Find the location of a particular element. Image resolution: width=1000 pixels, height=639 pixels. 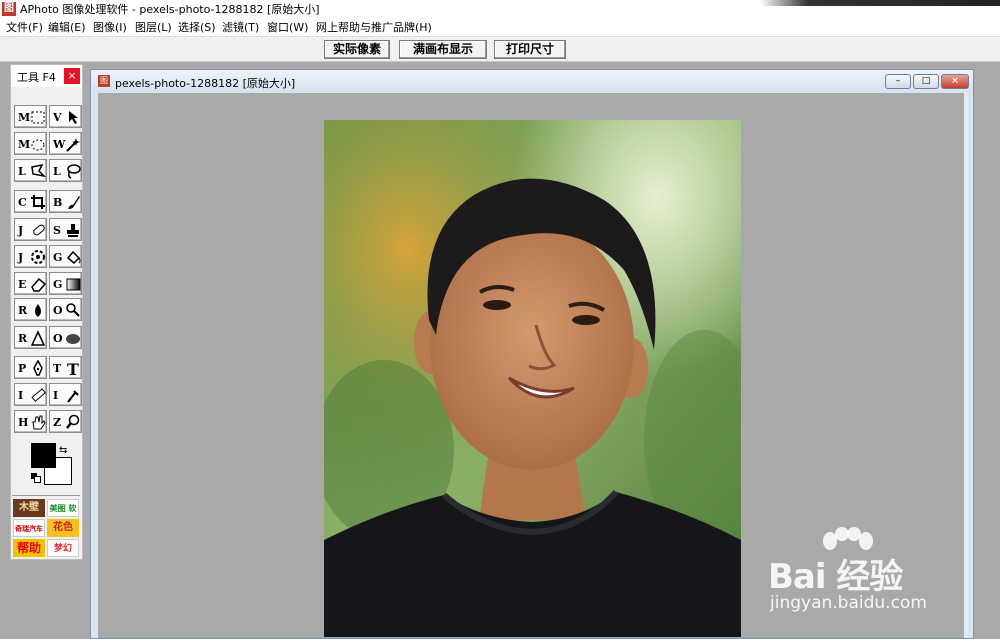

tool-gradient-button: G is located at coordinates (65, 283).